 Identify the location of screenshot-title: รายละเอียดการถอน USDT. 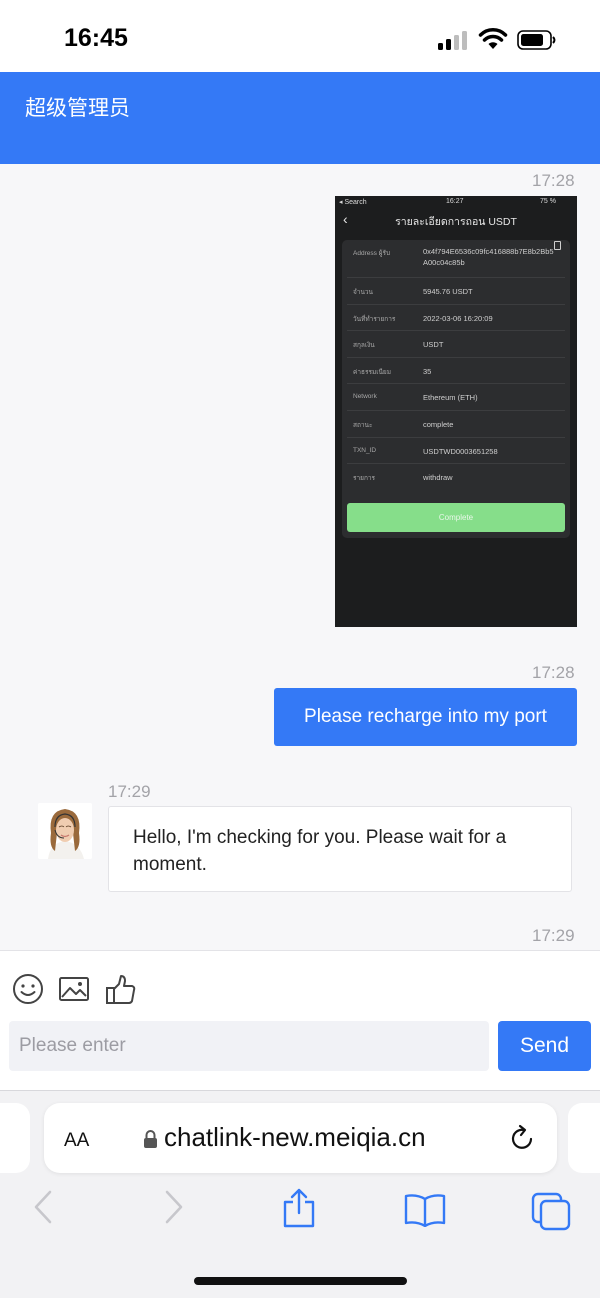
(456, 222).